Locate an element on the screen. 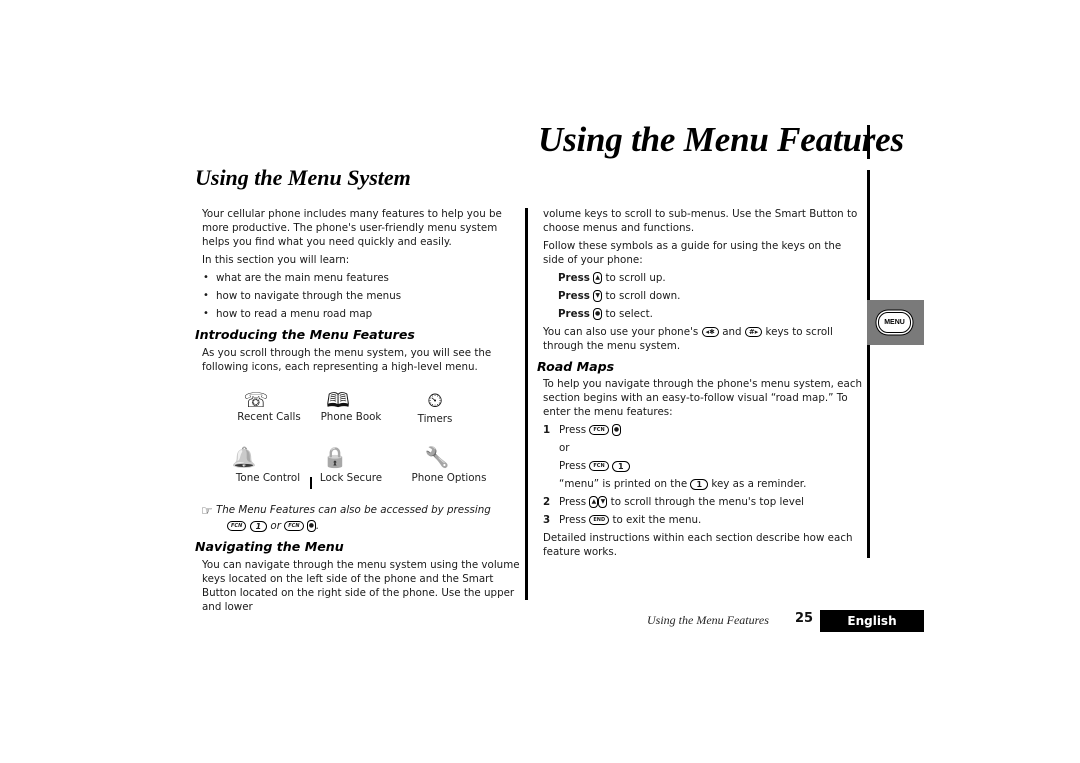  section-tab-menu: MENU is located at coordinates (895, 322).